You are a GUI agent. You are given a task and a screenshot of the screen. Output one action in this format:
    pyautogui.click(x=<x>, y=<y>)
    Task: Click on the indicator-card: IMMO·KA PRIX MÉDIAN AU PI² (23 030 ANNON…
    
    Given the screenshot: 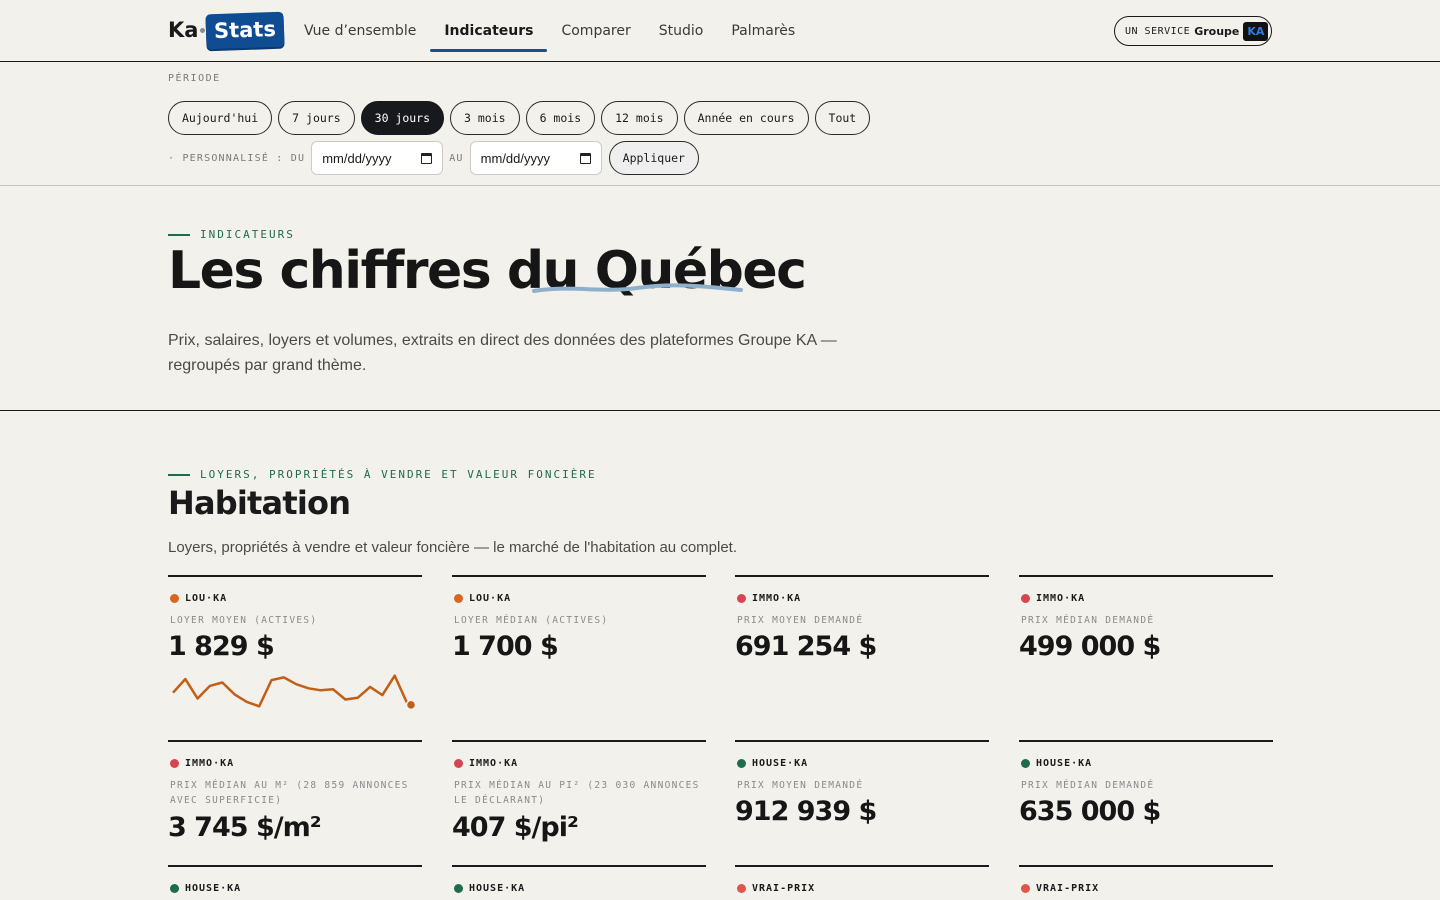 What is the action you would take?
    pyautogui.click(x=579, y=802)
    